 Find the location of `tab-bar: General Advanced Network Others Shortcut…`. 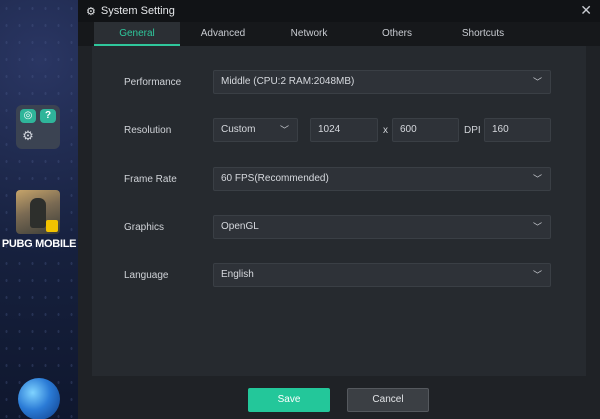

tab-bar: General Advanced Network Others Shortcut… is located at coordinates (339, 34).